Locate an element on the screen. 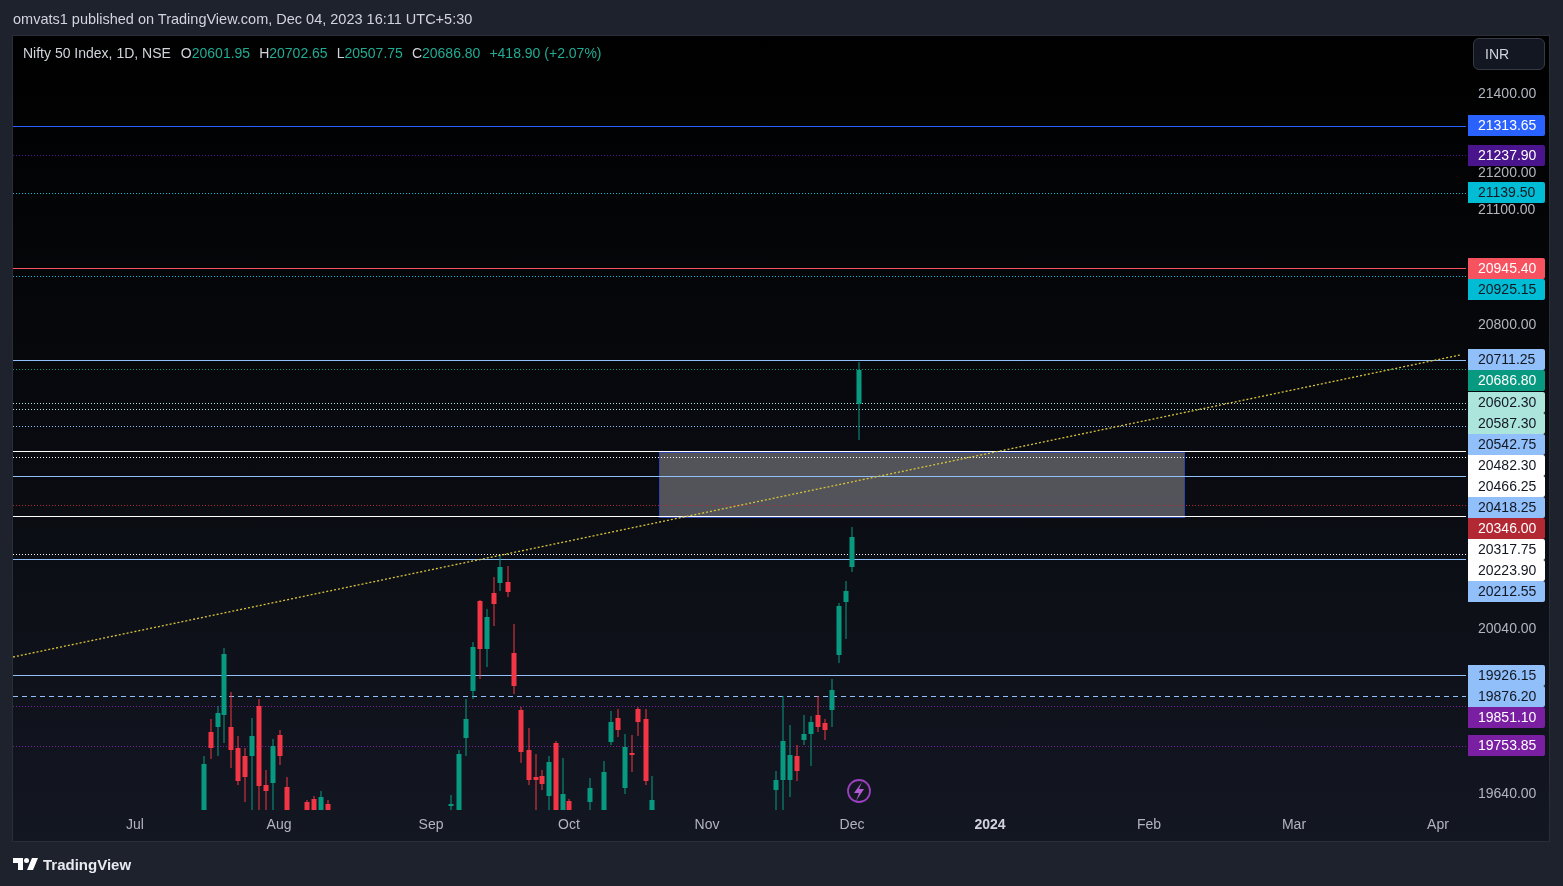  currency-button: INR is located at coordinates (1509, 54).